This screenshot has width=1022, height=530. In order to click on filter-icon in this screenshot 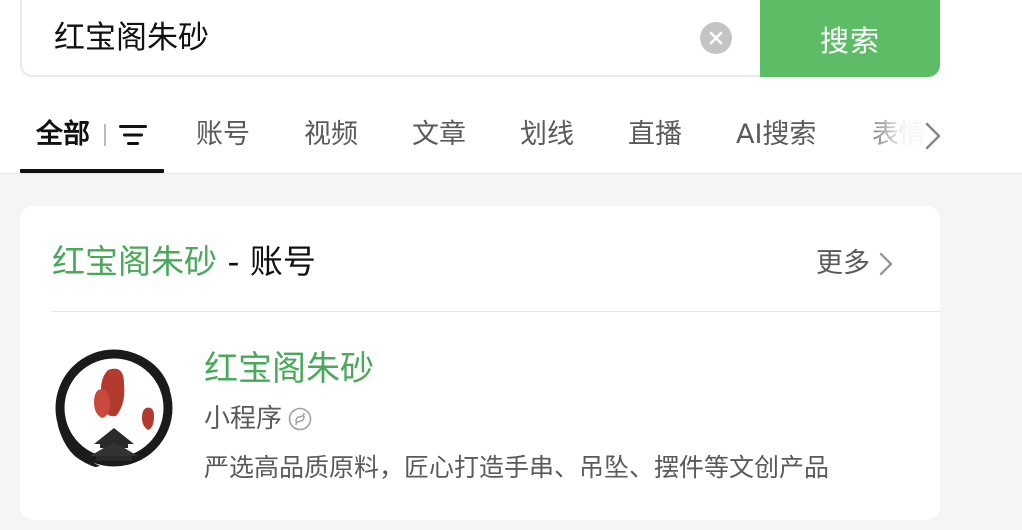, I will do `click(133, 135)`.